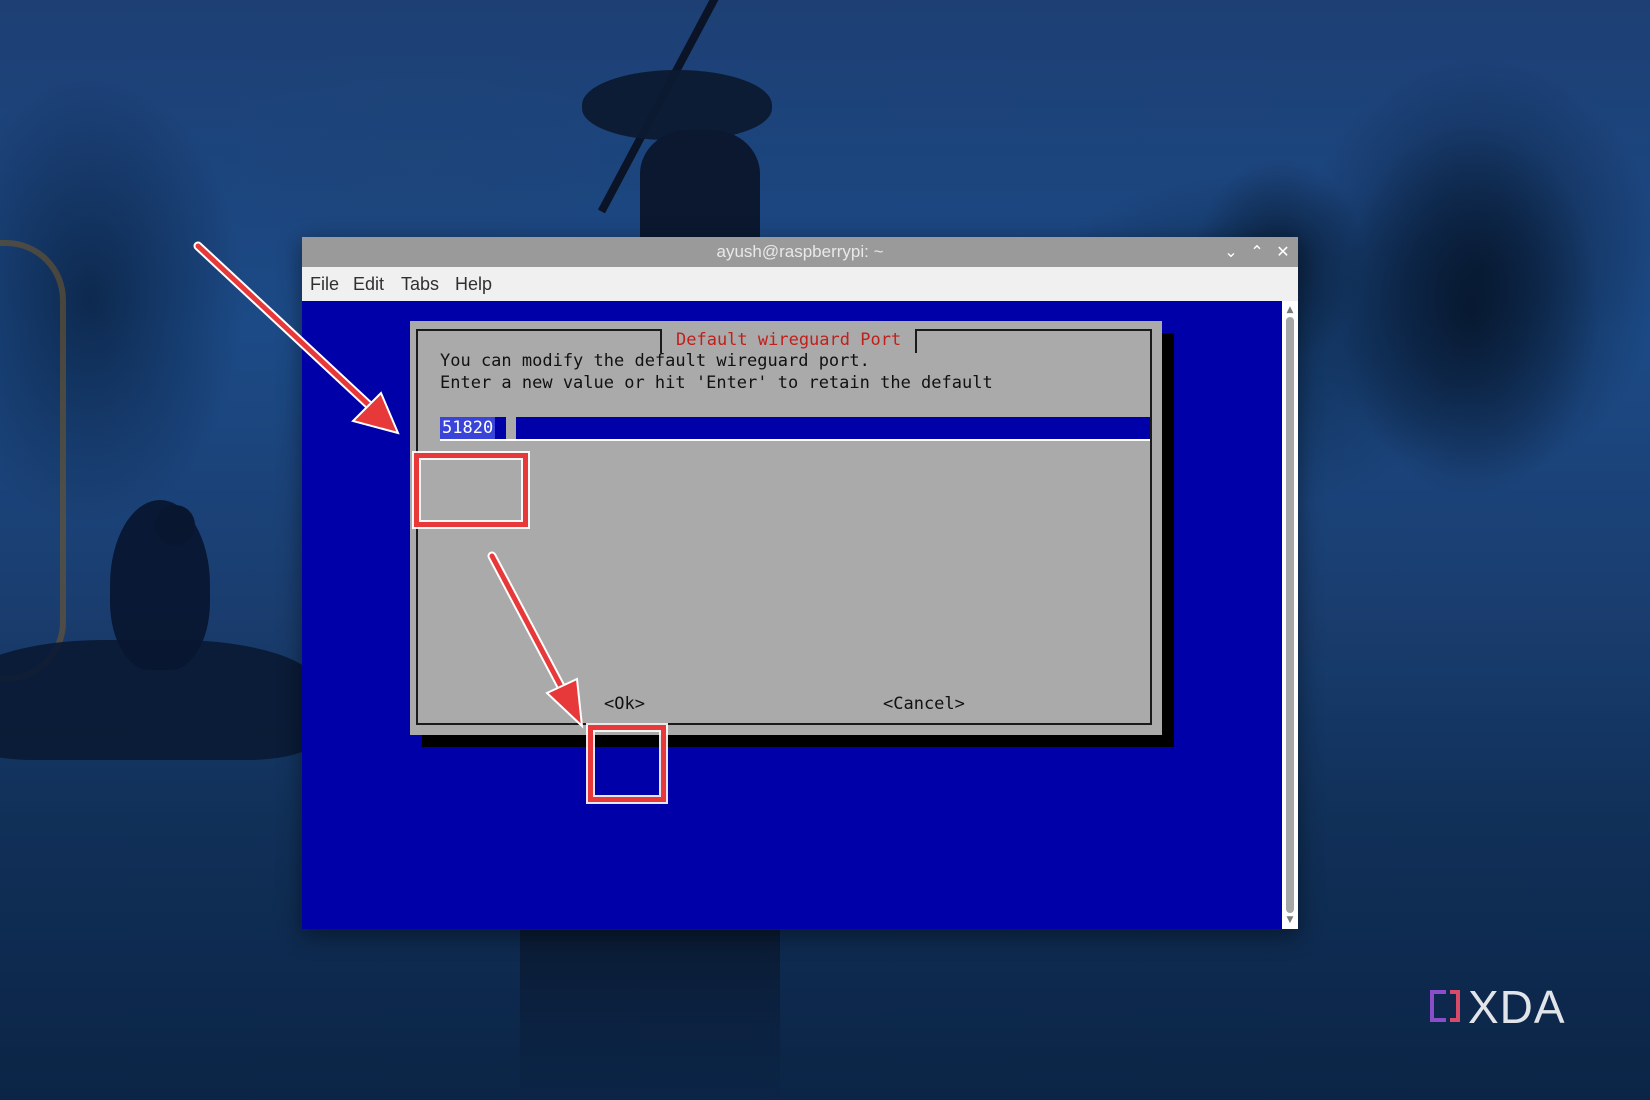 The width and height of the screenshot is (1650, 1100). Describe the element at coordinates (1290, 310) in the screenshot. I see `scroll-up-icon: ▲` at that location.